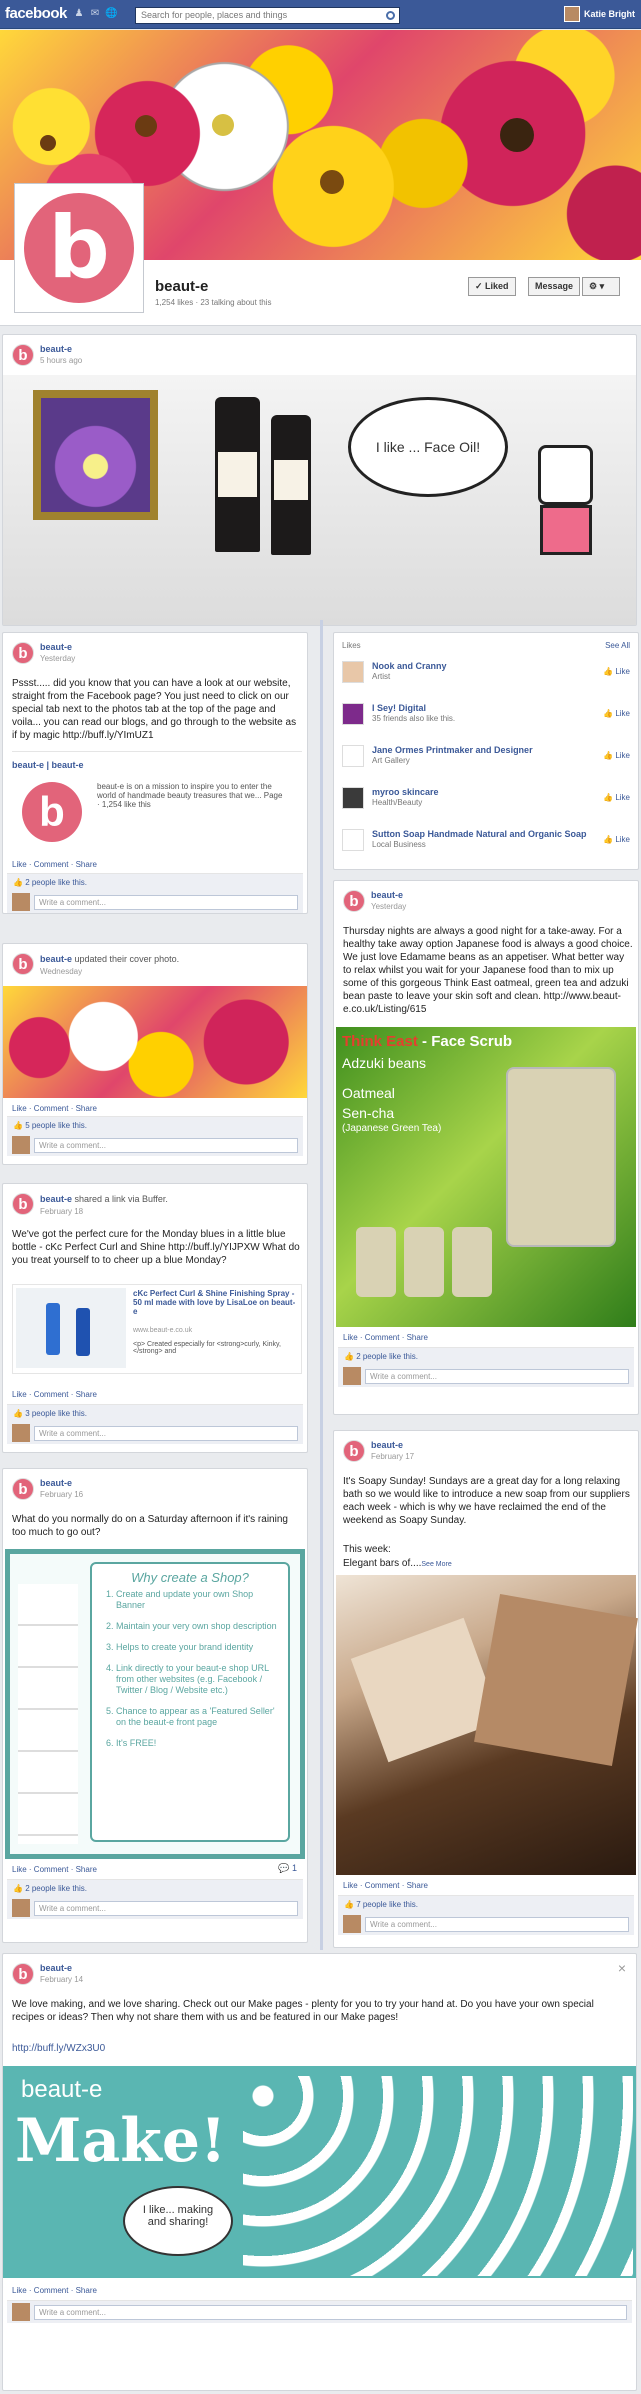  Describe the element at coordinates (392, 1456) in the screenshot. I see `post-date: February 17` at that location.